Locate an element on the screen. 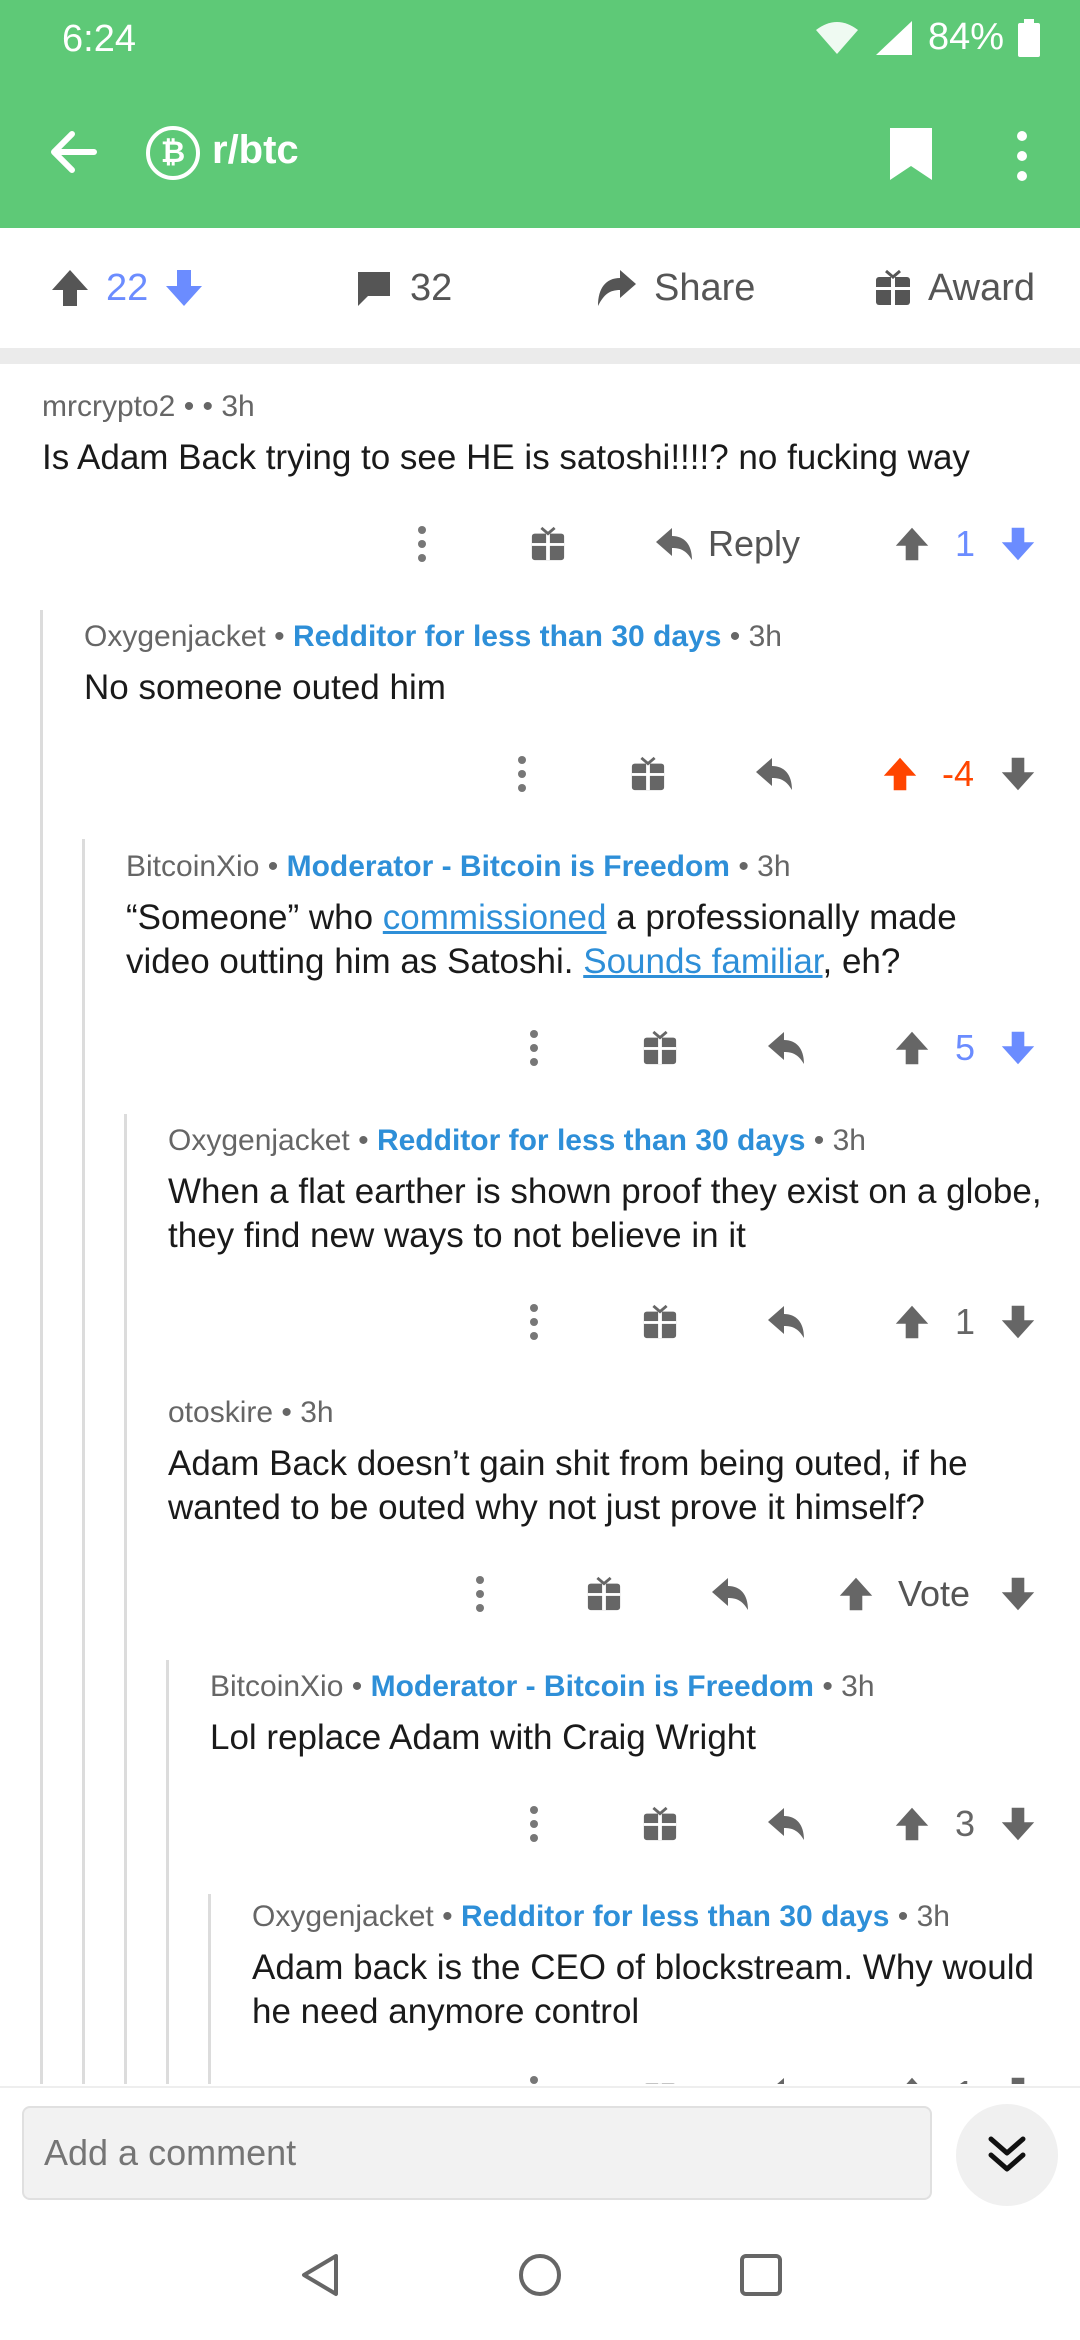 This screenshot has width=1080, height=2340. share-label: Share is located at coordinates (705, 287).